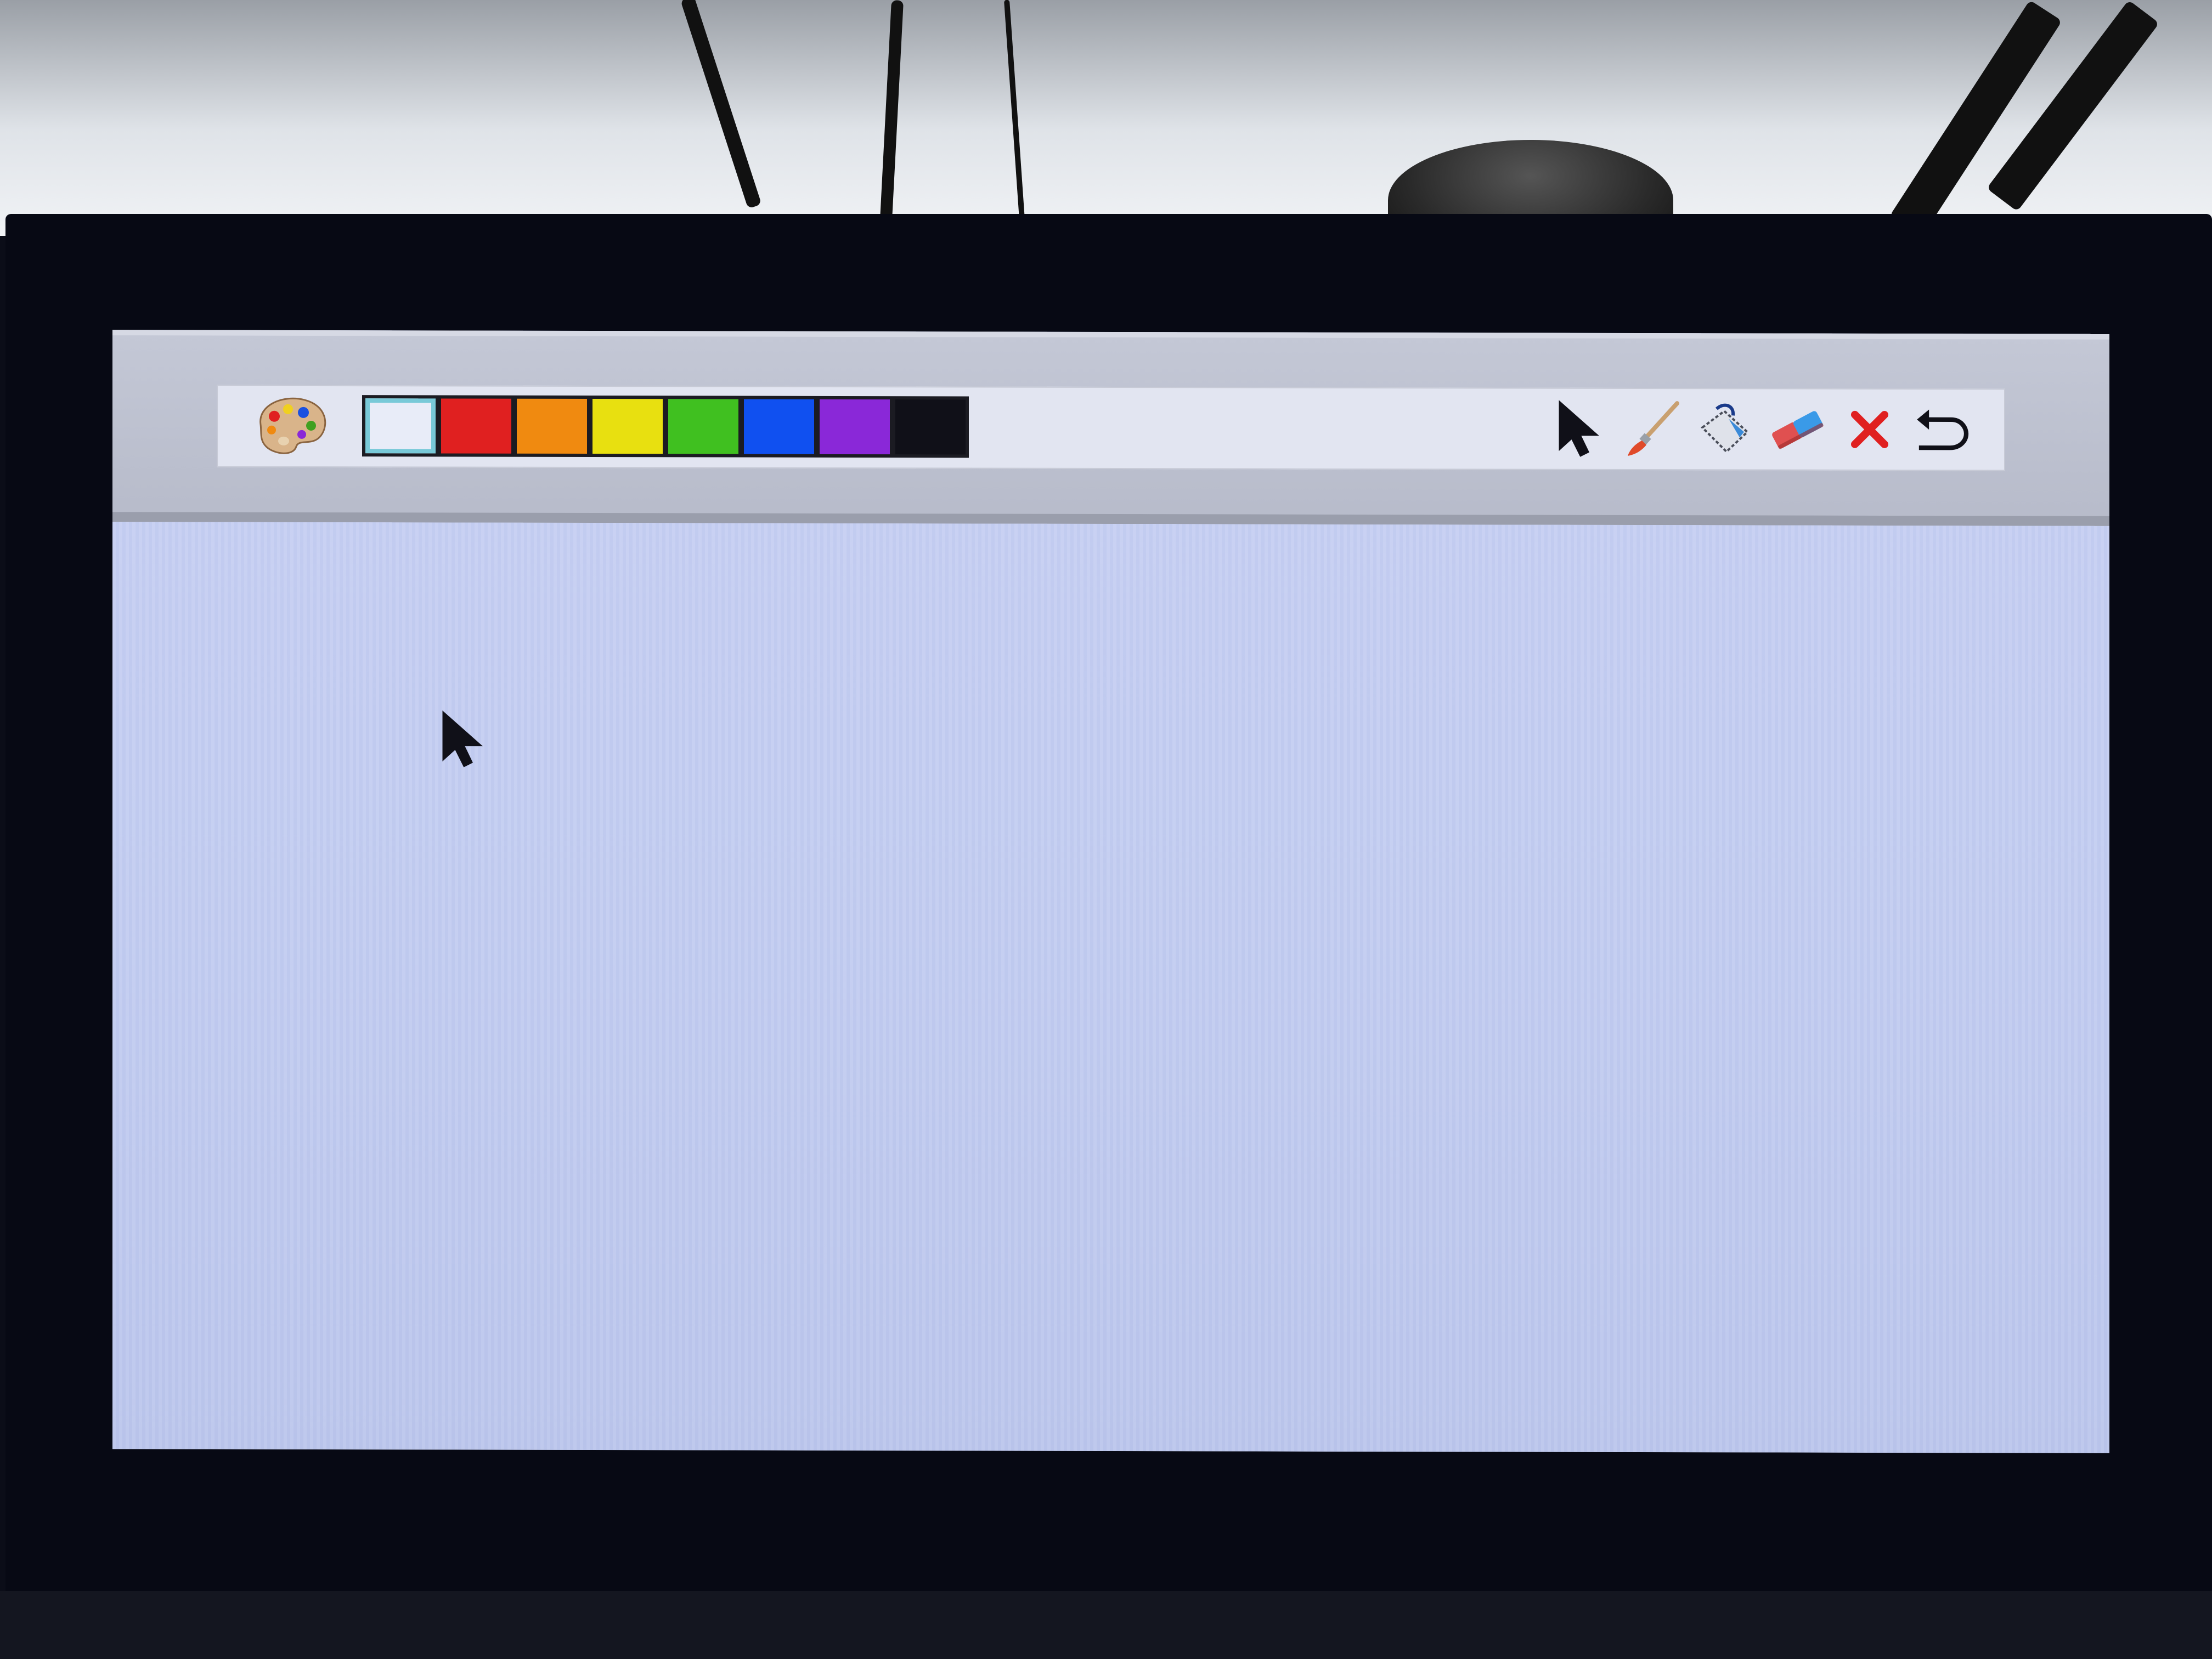 This screenshot has height=1659, width=2212. I want to click on color-swatch-red, so click(476, 426).